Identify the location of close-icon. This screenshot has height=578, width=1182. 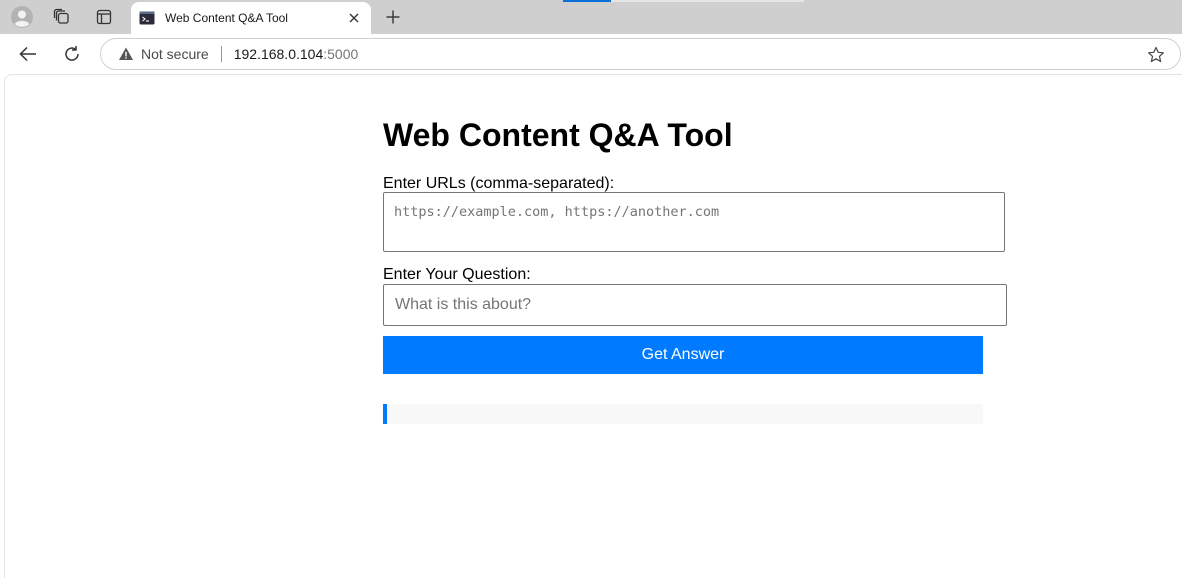
(354, 18).